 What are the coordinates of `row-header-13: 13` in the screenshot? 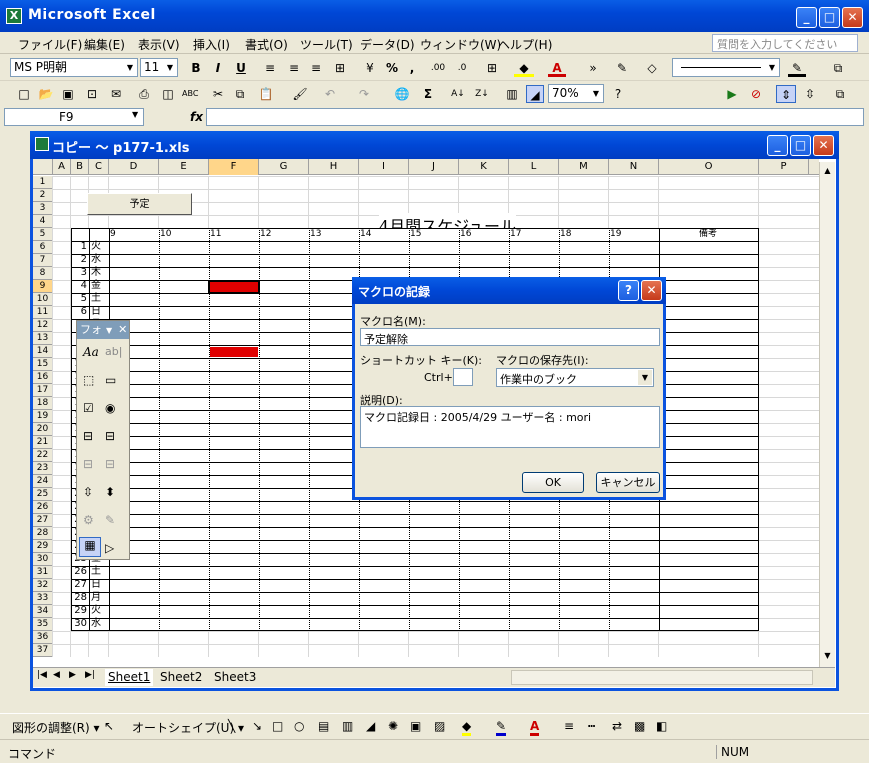 It's located at (43, 338).